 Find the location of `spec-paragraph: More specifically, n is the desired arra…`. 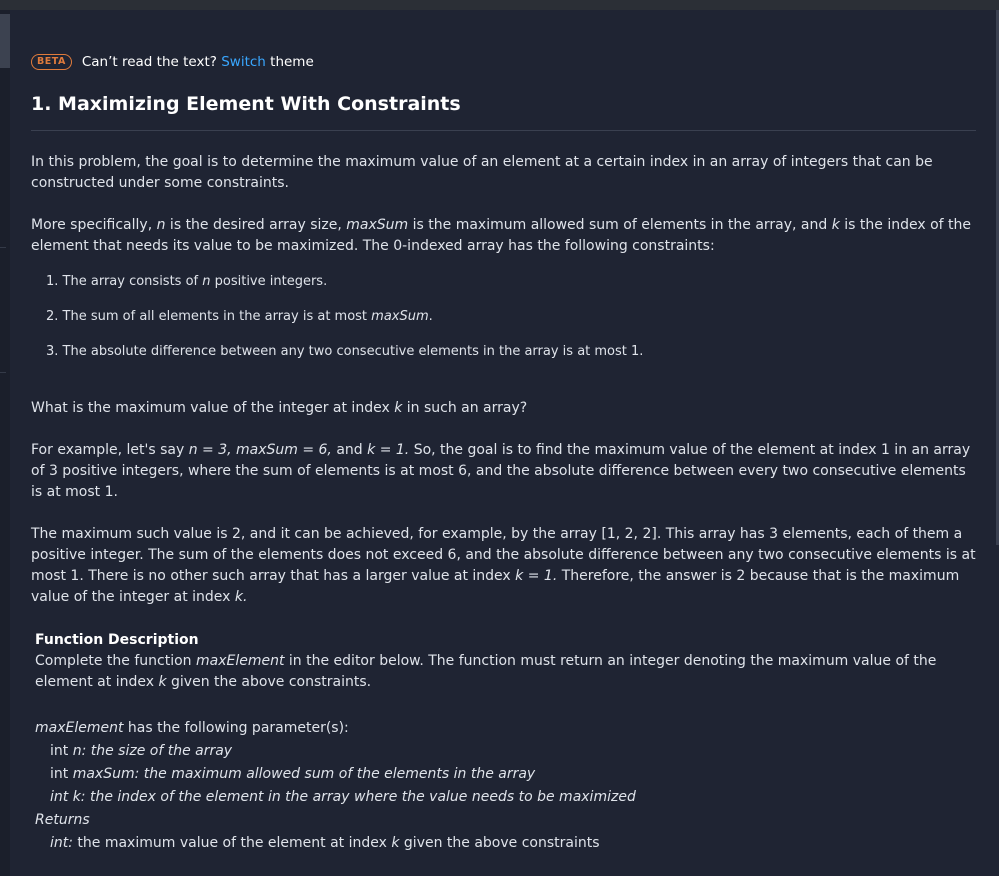

spec-paragraph: More specifically, n is the desired arra… is located at coordinates (501, 235).